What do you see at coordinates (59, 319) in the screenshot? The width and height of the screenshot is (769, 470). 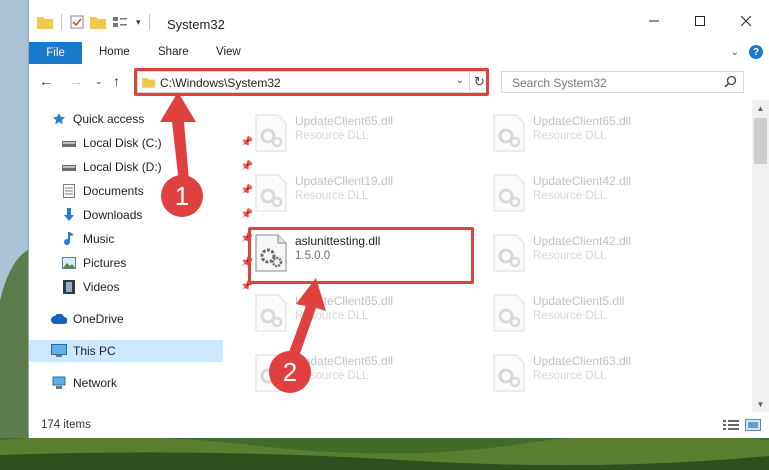 I see `cloud-icon` at bounding box center [59, 319].